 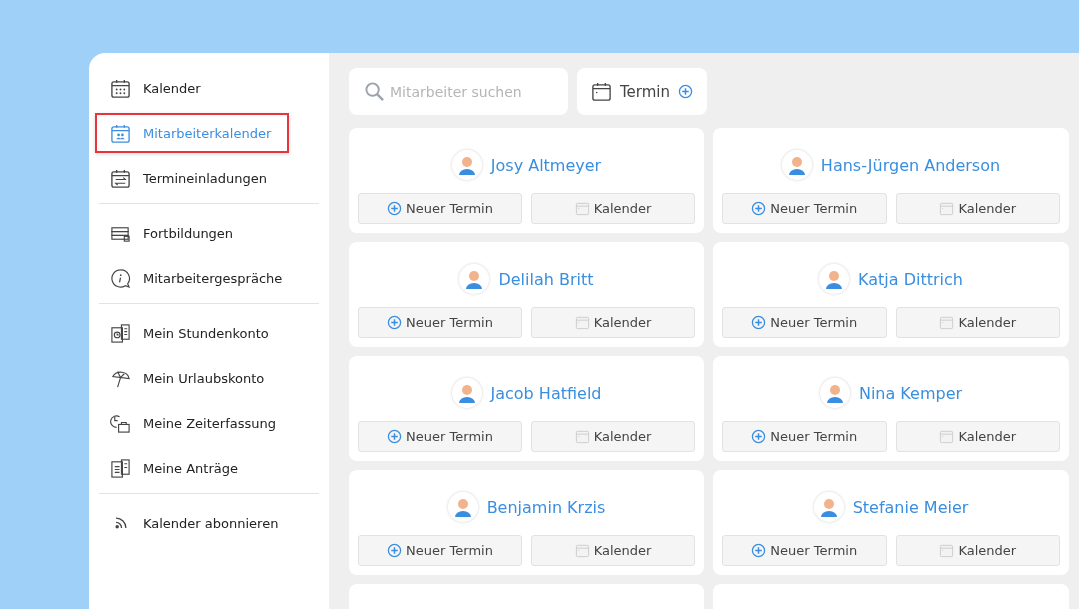 What do you see at coordinates (910, 165) in the screenshot?
I see `employee-name: Hans-Jürgen Anderson` at bounding box center [910, 165].